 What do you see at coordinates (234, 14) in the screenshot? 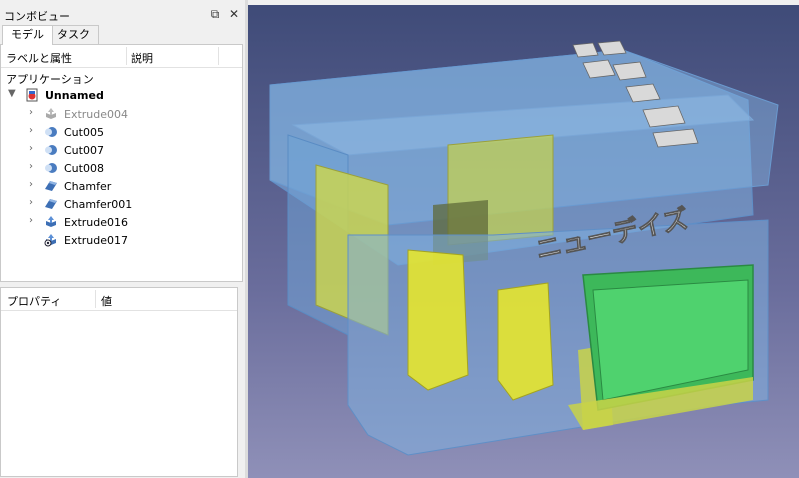
I see `close-panel-icon: ✕` at bounding box center [234, 14].